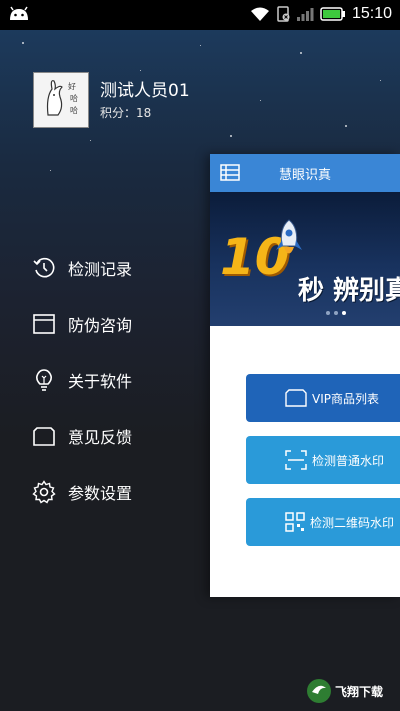 The height and width of the screenshot is (711, 400). I want to click on detect-watermark-button: 检测普通水印, so click(323, 460).